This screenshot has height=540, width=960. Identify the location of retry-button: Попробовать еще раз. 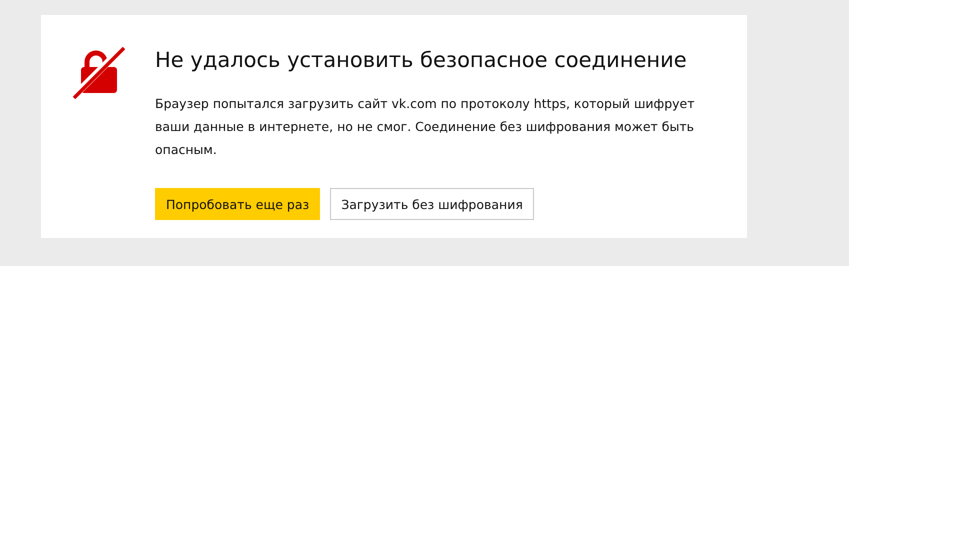
(237, 204).